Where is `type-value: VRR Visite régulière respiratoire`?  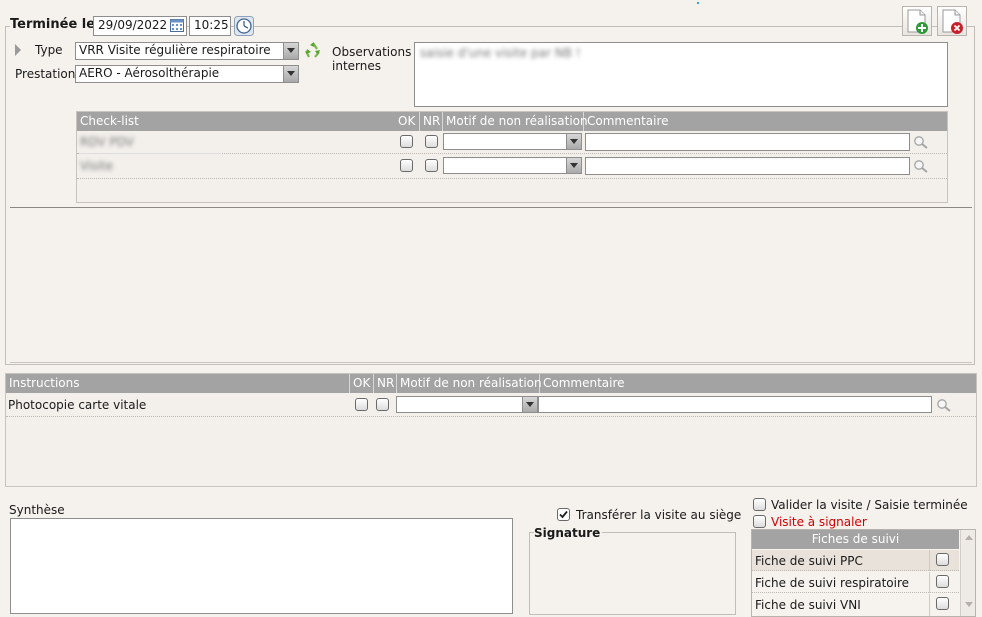
type-value: VRR Visite régulière respiratoire is located at coordinates (175, 50).